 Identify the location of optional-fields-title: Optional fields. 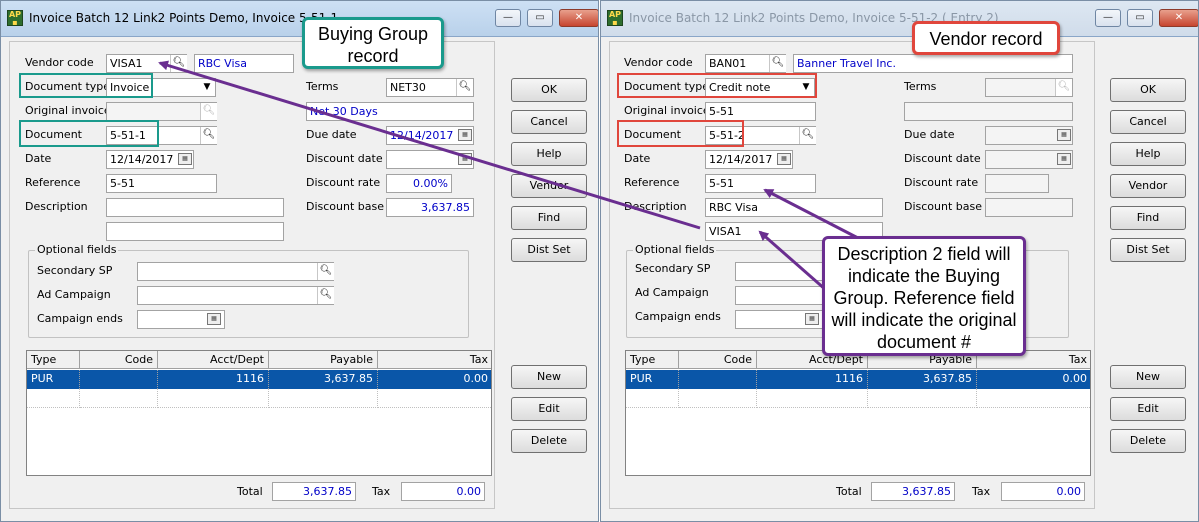
(675, 249).